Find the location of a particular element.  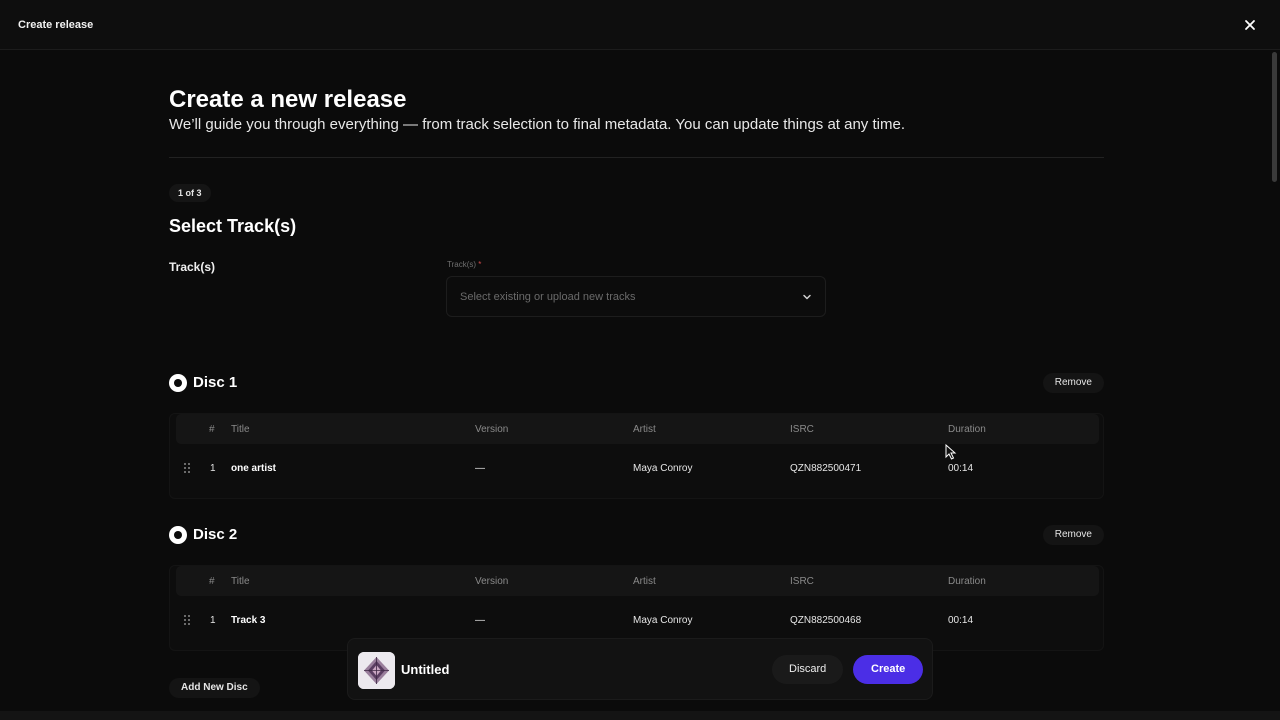

release-name: Untitled is located at coordinates (425, 669).